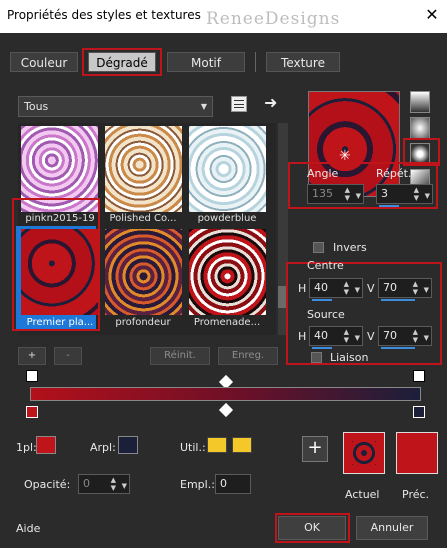 The width and height of the screenshot is (447, 548). What do you see at coordinates (248, 356) in the screenshot?
I see `save-button: Enreg.` at bounding box center [248, 356].